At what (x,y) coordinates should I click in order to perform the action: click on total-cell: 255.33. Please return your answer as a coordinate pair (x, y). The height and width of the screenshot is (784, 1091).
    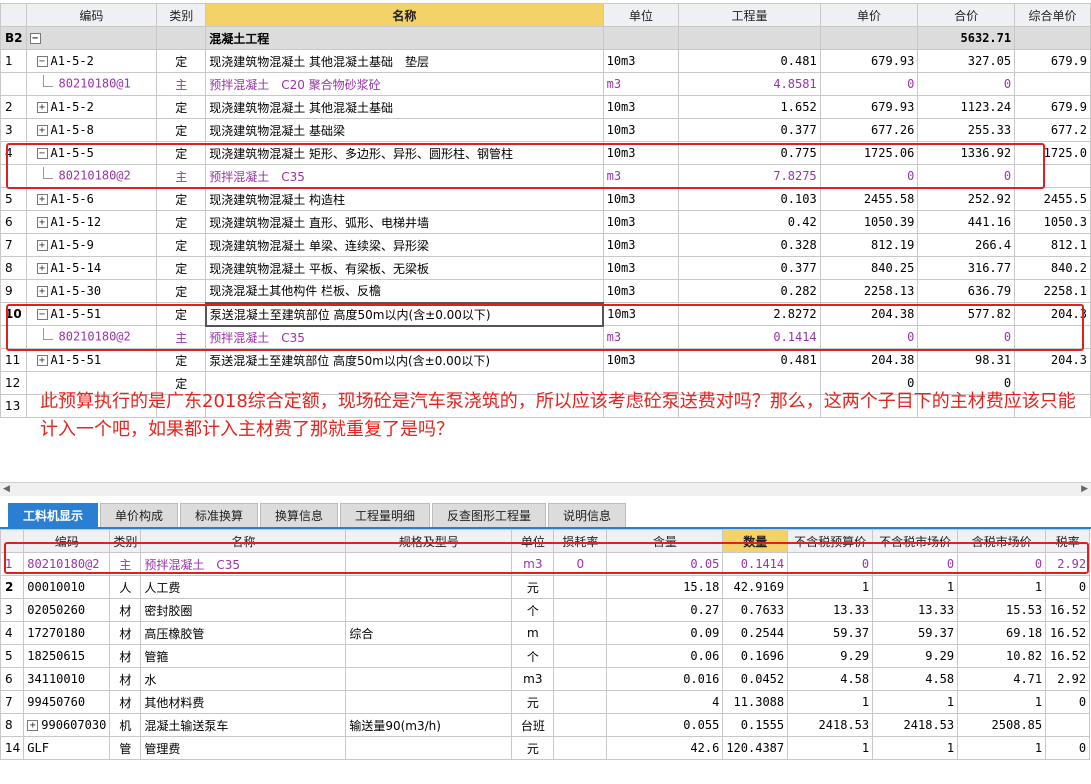
    Looking at the image, I should click on (966, 130).